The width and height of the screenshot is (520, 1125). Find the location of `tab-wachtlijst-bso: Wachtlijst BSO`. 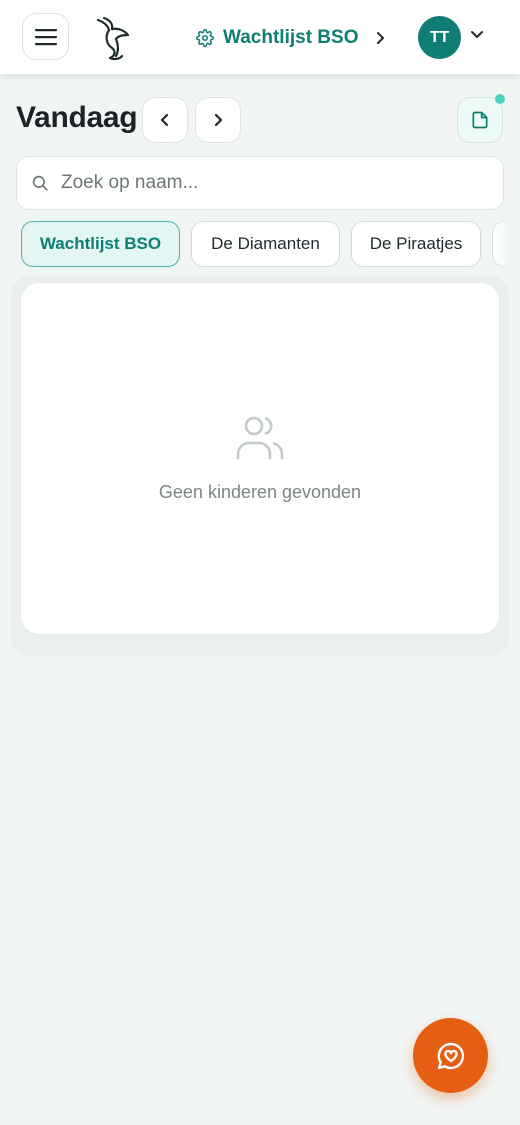

tab-wachtlijst-bso: Wachtlijst BSO is located at coordinates (100, 244).